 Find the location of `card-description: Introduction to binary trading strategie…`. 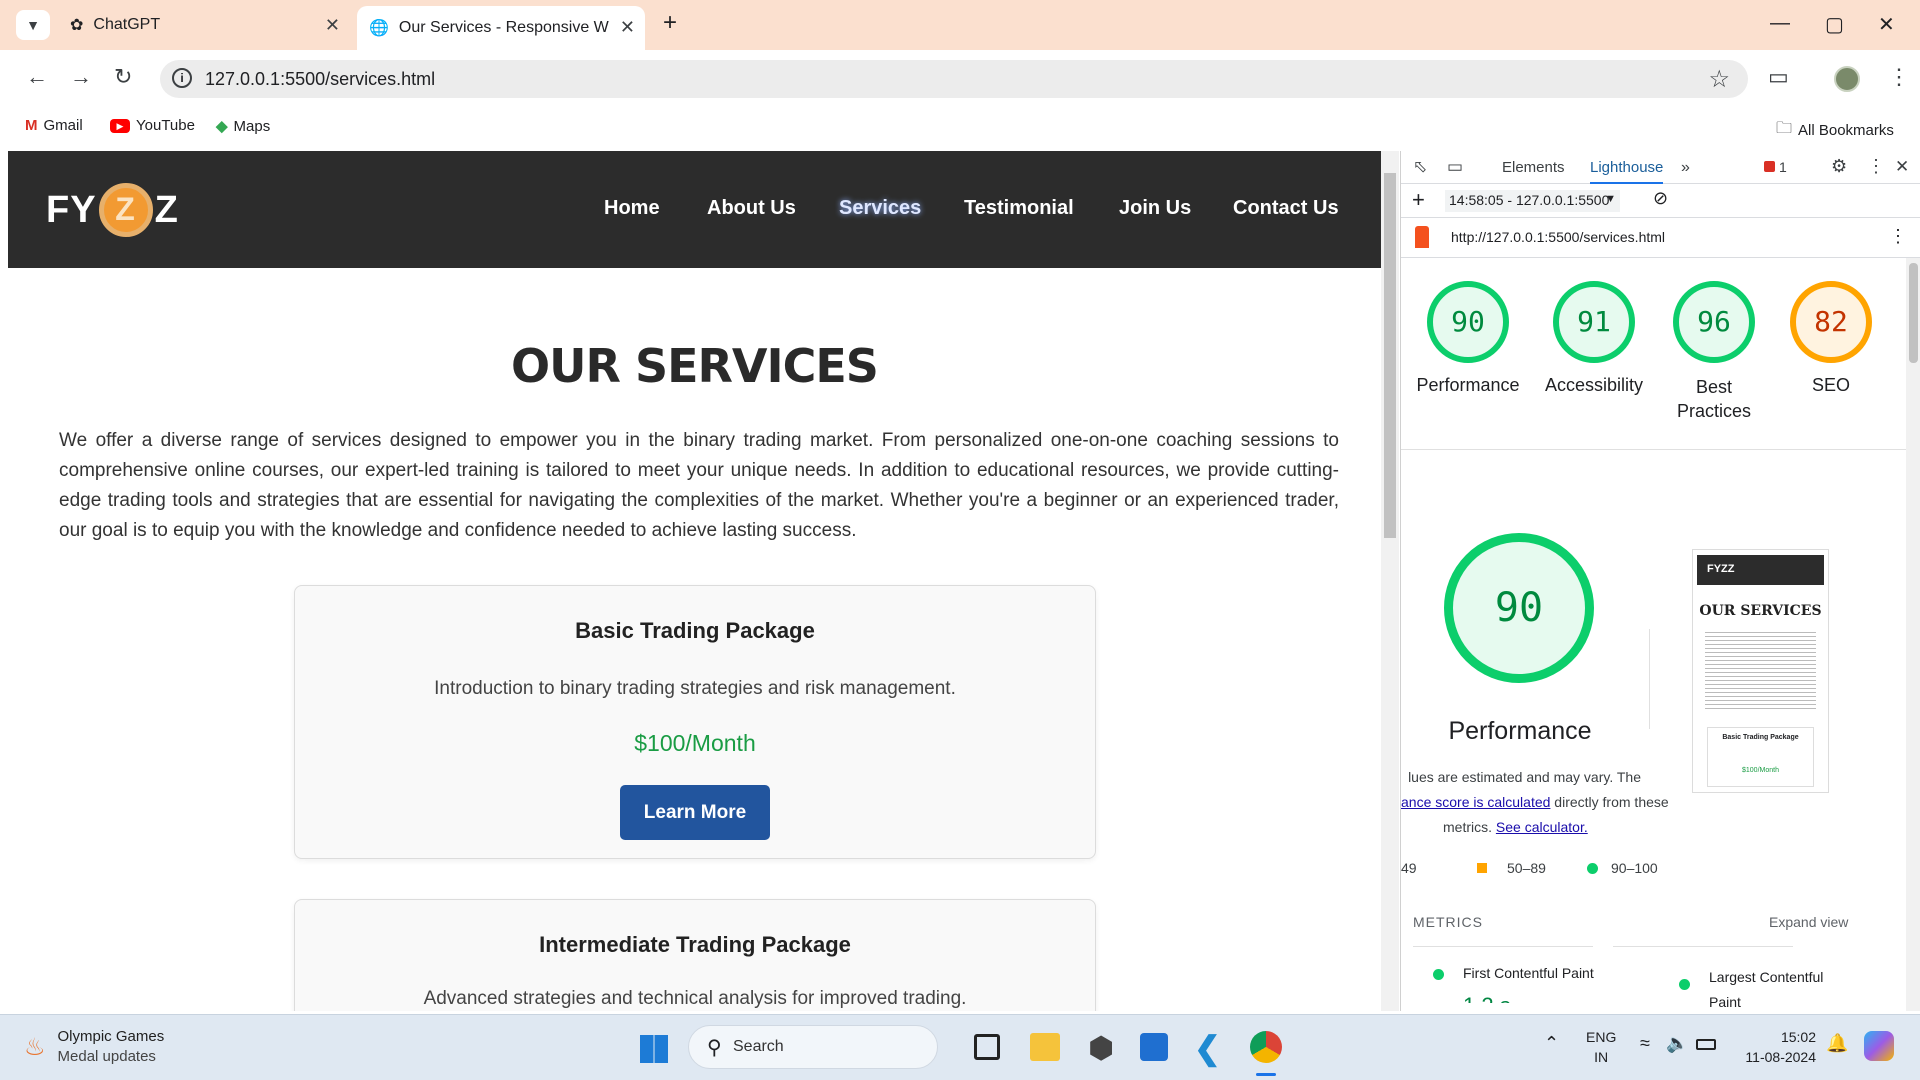

card-description: Introduction to binary trading strategie… is located at coordinates (695, 688).